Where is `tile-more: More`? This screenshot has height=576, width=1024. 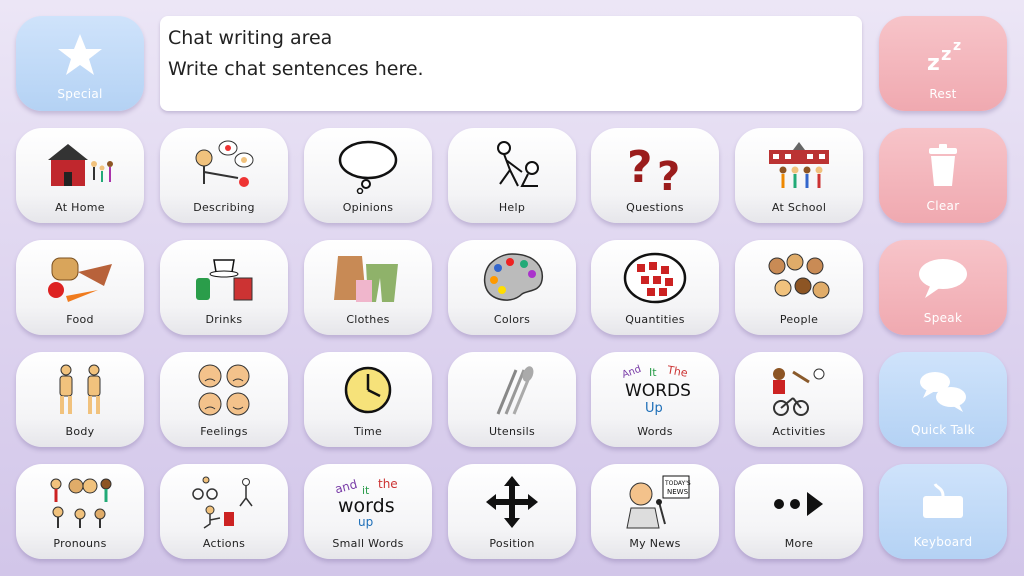 tile-more: More is located at coordinates (799, 511).